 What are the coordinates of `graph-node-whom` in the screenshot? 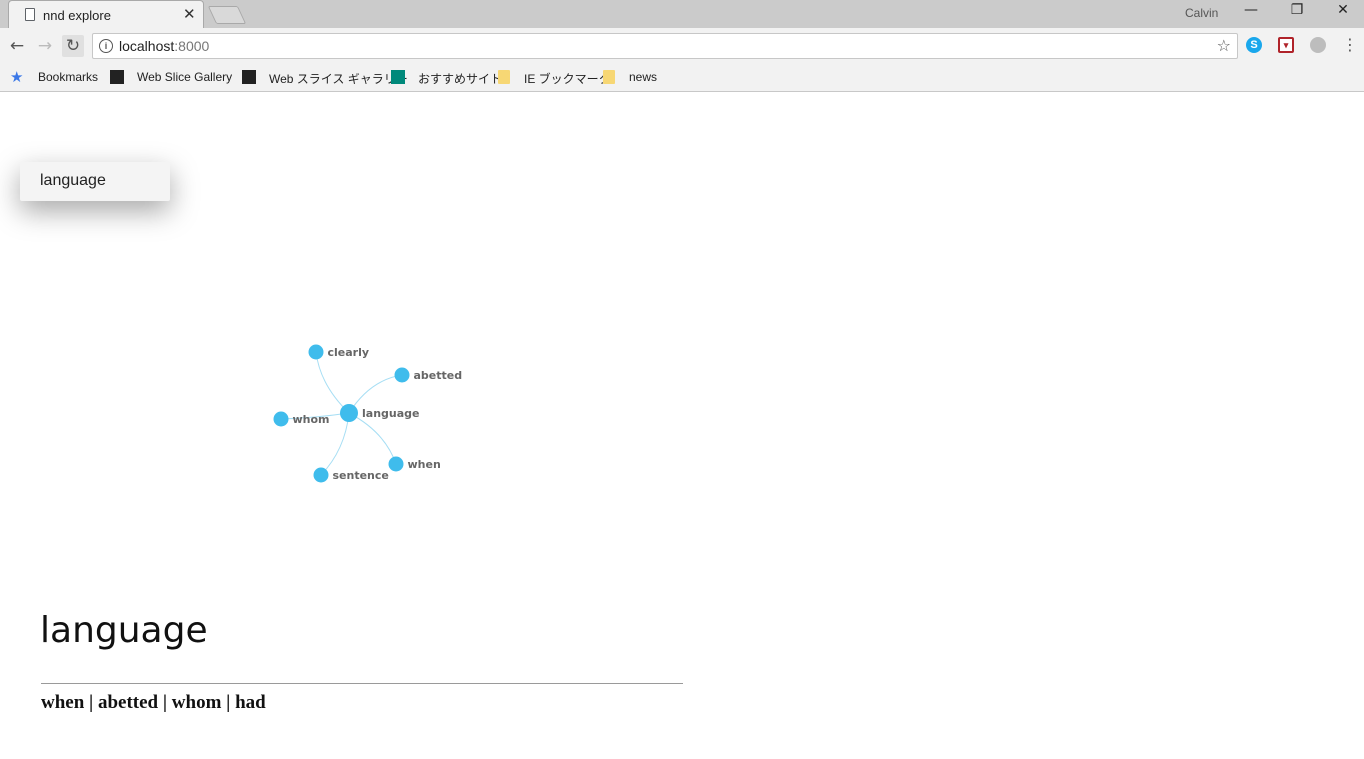 It's located at (281, 419).